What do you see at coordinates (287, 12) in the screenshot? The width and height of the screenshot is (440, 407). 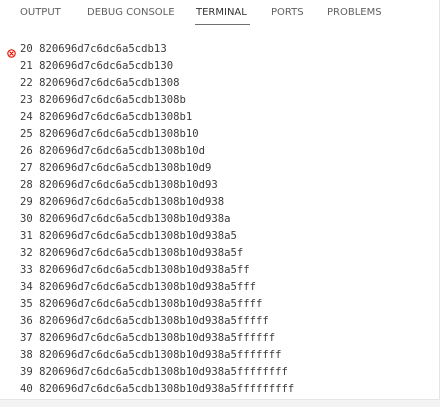 I see `tab-ports: PORTS` at bounding box center [287, 12].